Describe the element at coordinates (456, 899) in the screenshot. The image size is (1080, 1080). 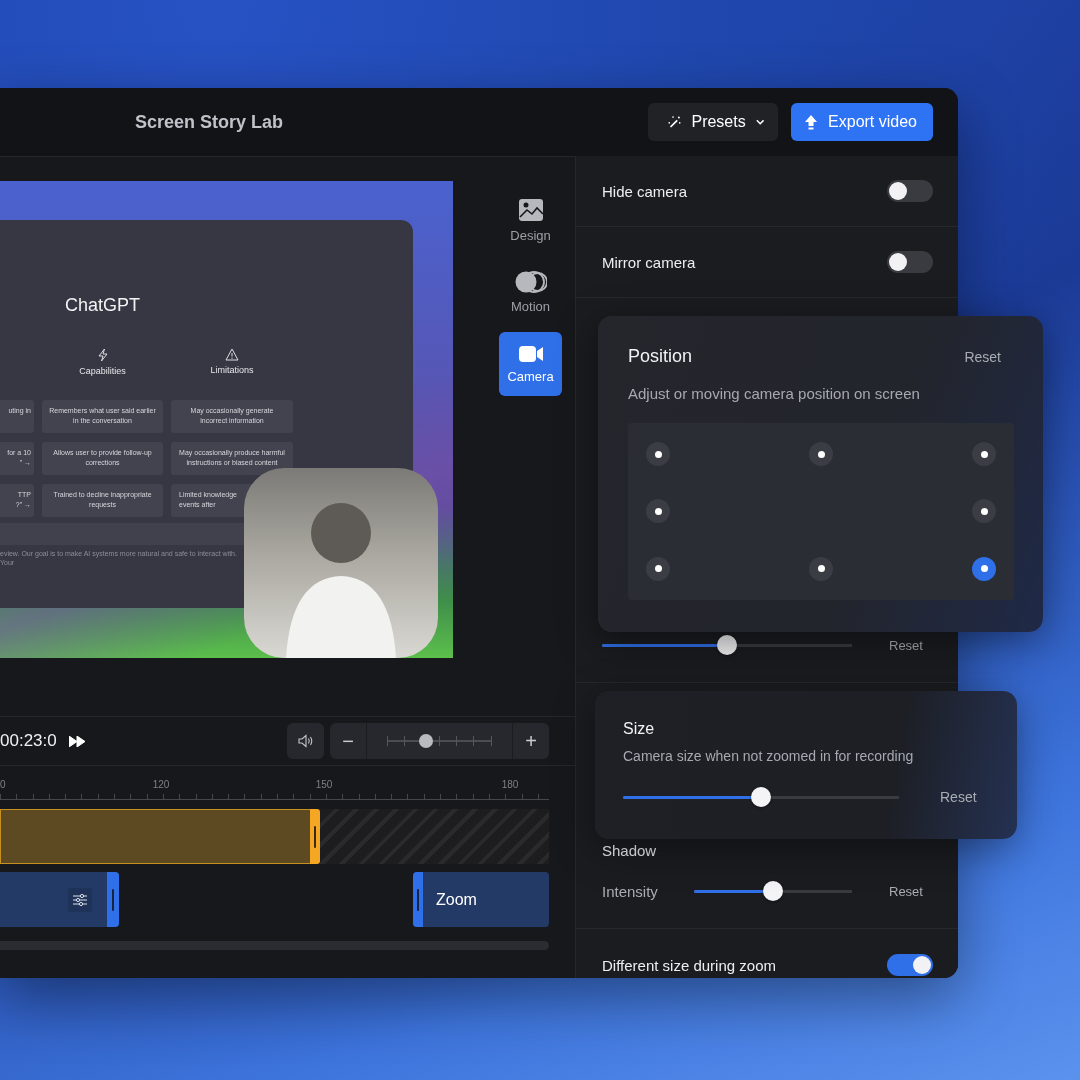
I see `segment-label: Zoom` at that location.